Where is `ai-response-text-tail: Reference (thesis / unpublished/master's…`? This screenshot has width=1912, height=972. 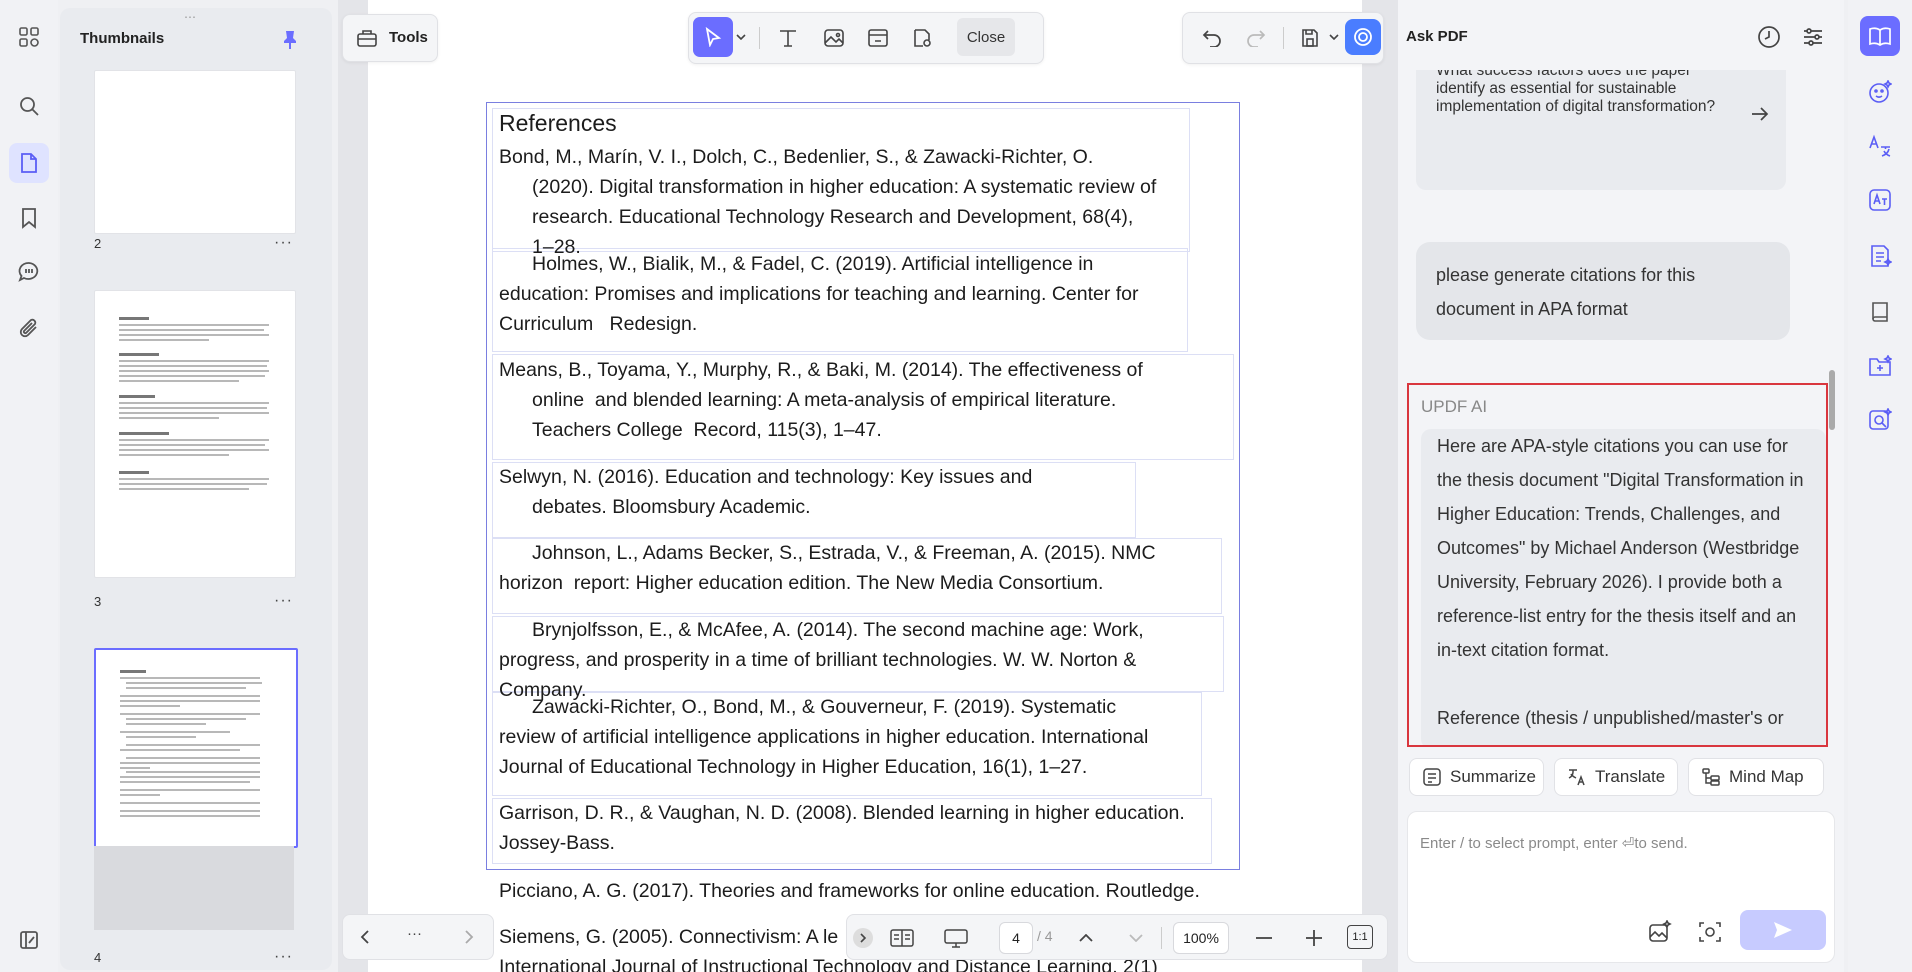
ai-response-text-tail: Reference (thesis / unpublished/master's… is located at coordinates (1610, 718).